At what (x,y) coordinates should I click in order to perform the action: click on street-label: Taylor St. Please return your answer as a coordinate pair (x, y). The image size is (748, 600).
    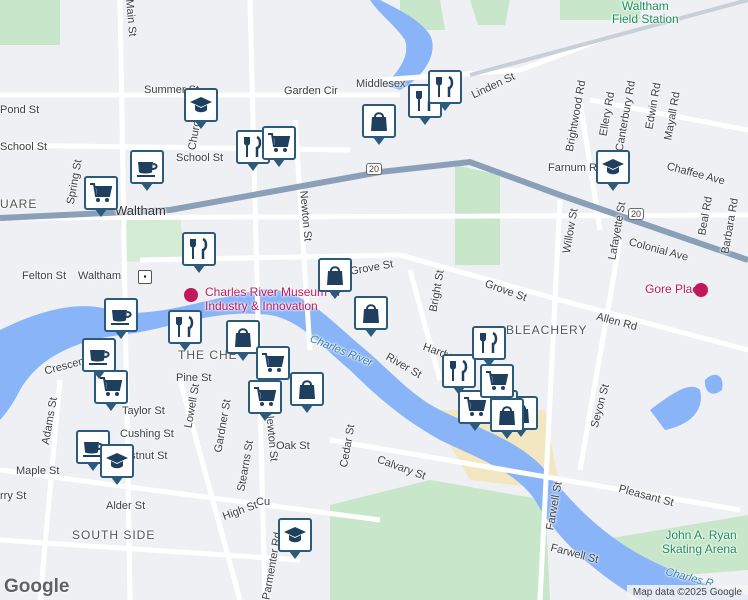
    Looking at the image, I should click on (143, 411).